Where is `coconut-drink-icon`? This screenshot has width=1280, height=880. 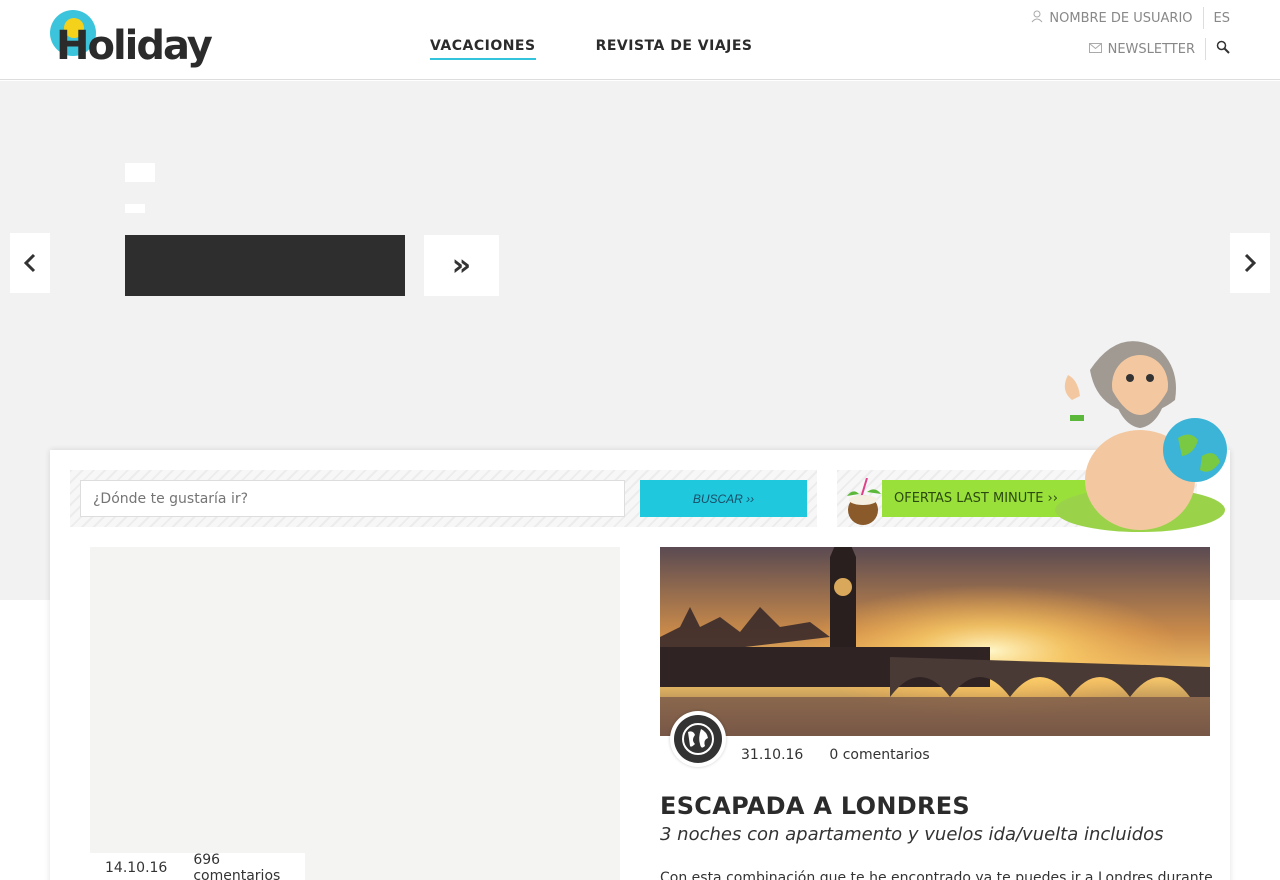
coconut-drink-icon is located at coordinates (864, 501).